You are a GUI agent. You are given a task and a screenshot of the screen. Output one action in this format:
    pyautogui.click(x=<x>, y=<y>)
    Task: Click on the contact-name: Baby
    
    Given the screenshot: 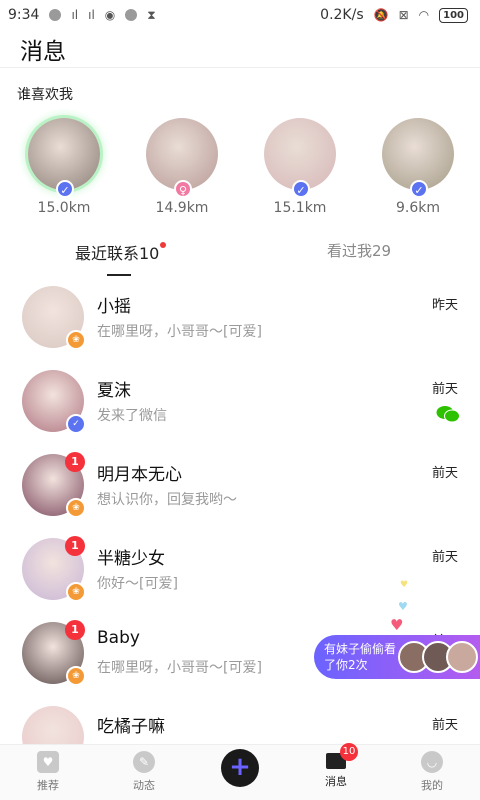 What is the action you would take?
    pyautogui.click(x=118, y=638)
    